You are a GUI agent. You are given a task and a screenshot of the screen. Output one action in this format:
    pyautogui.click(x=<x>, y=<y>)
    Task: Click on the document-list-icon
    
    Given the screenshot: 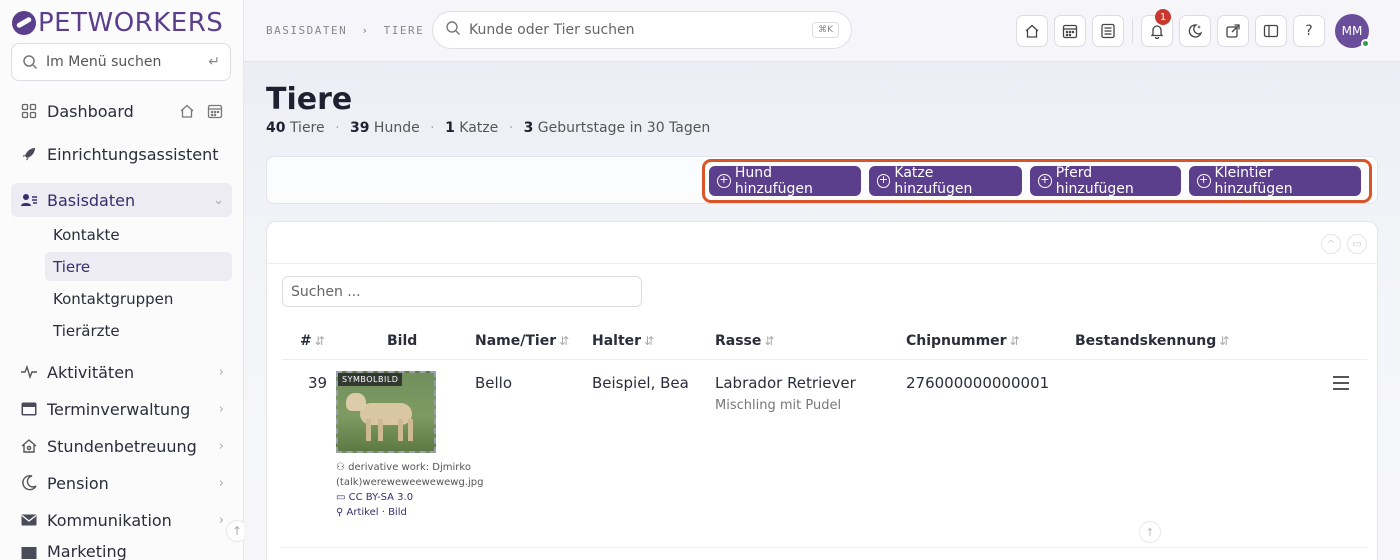 What is the action you would take?
    pyautogui.click(x=1108, y=31)
    